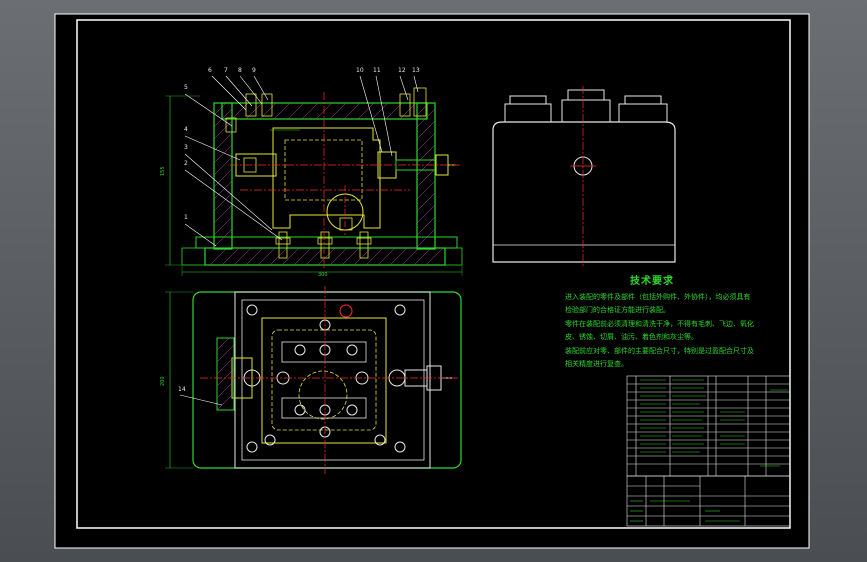 The width and height of the screenshot is (867, 562). I want to click on balloon-number: 10, so click(360, 70).